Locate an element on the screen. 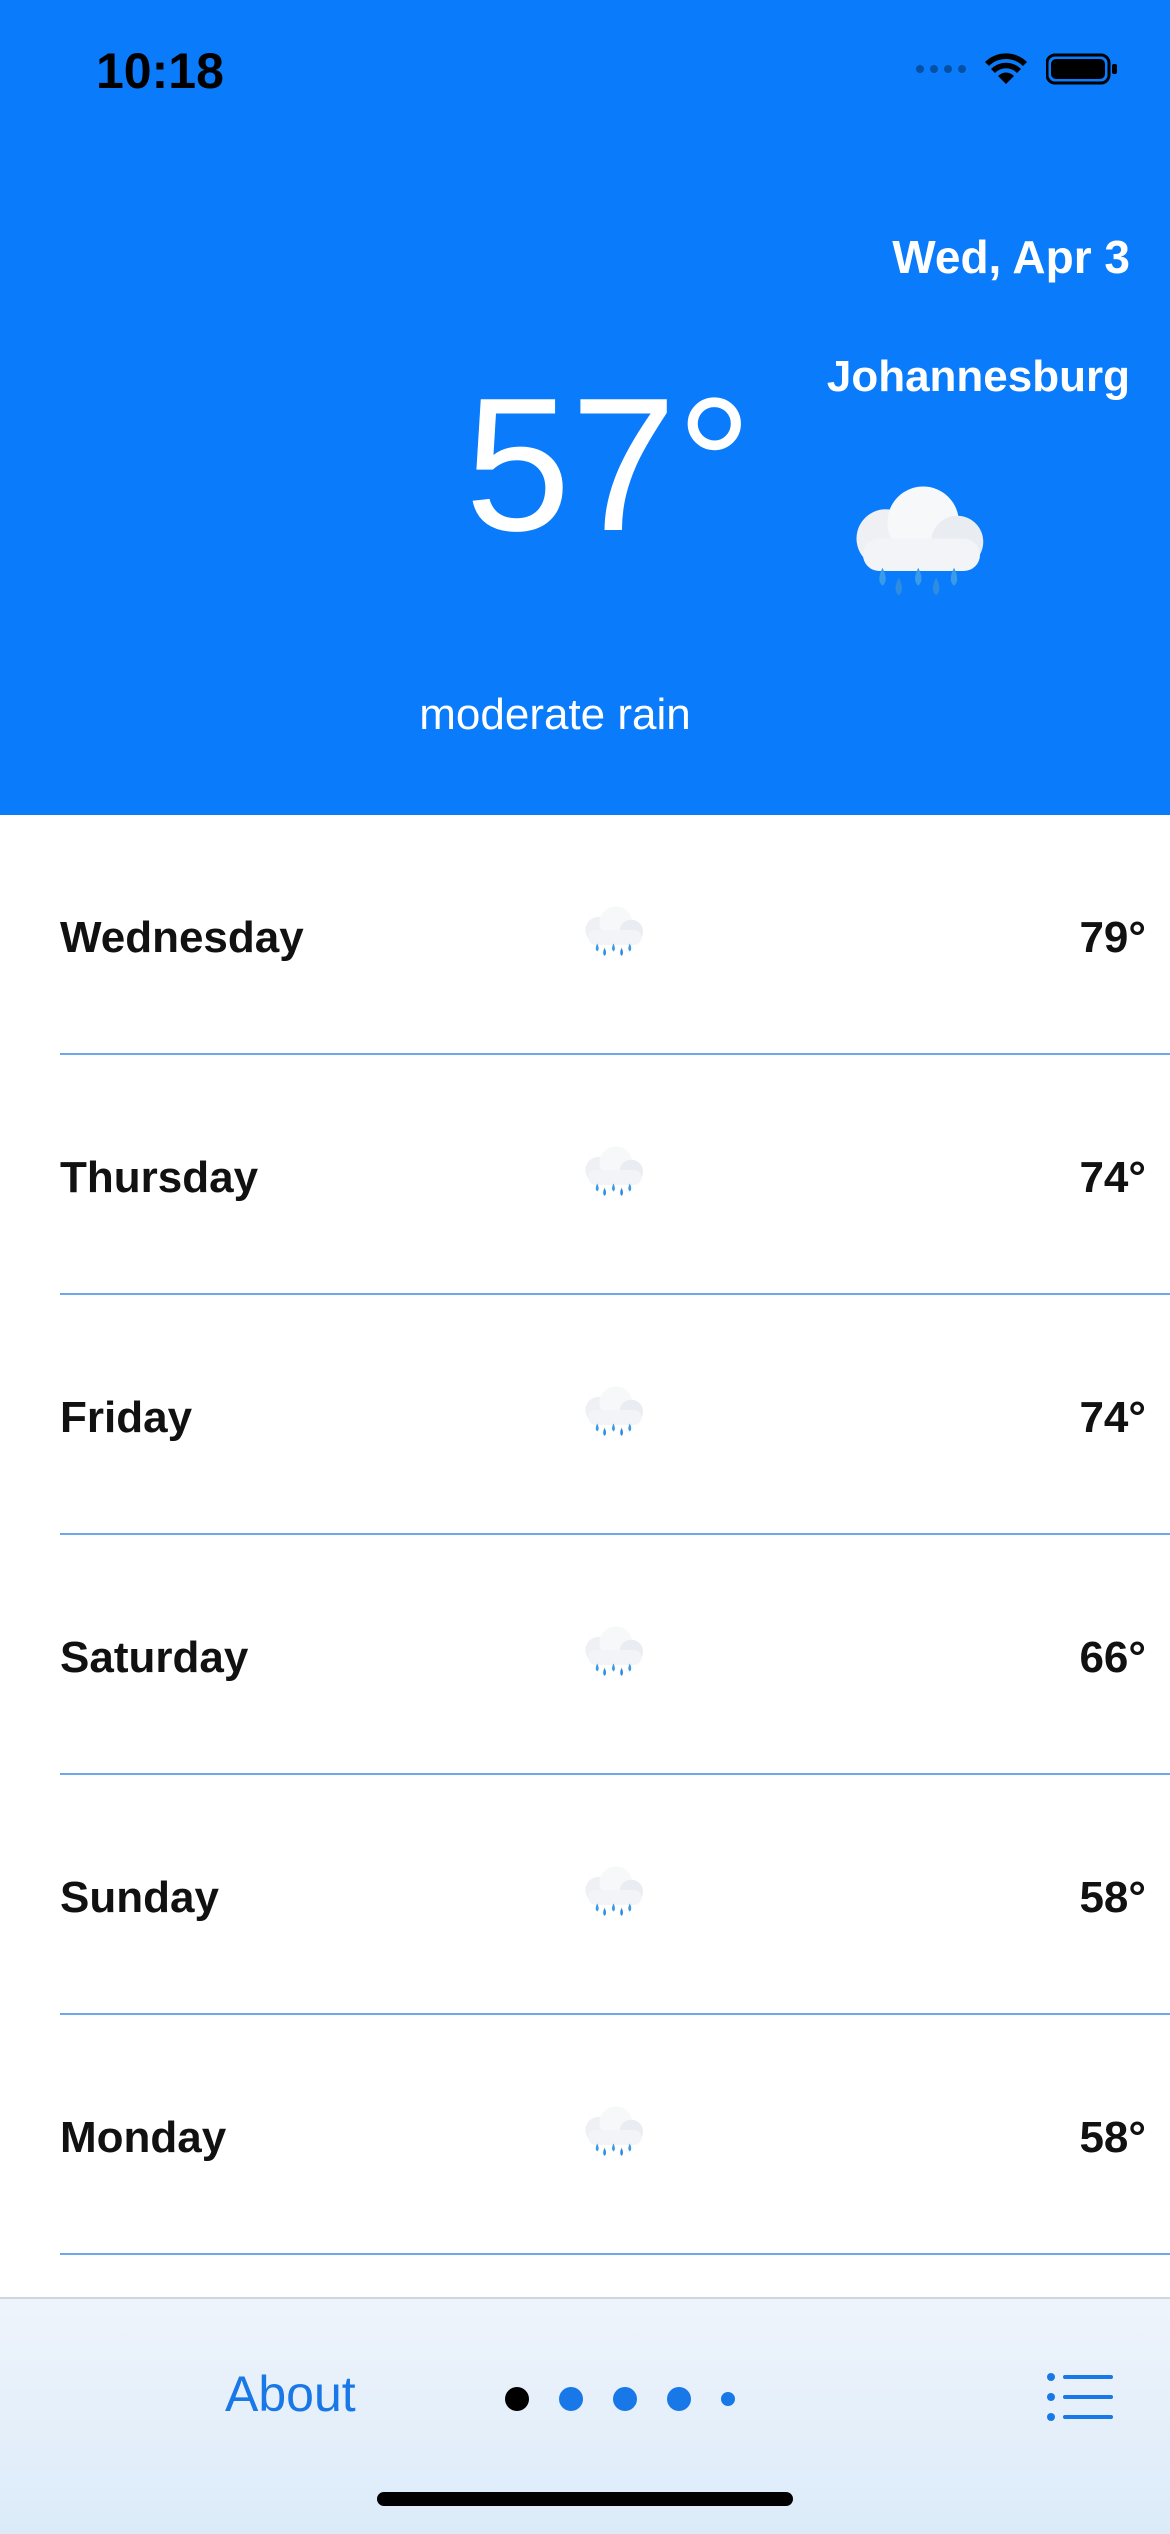 Image resolution: width=1170 pixels, height=2534 pixels. forecast-day: Wednesday is located at coordinates (182, 937).